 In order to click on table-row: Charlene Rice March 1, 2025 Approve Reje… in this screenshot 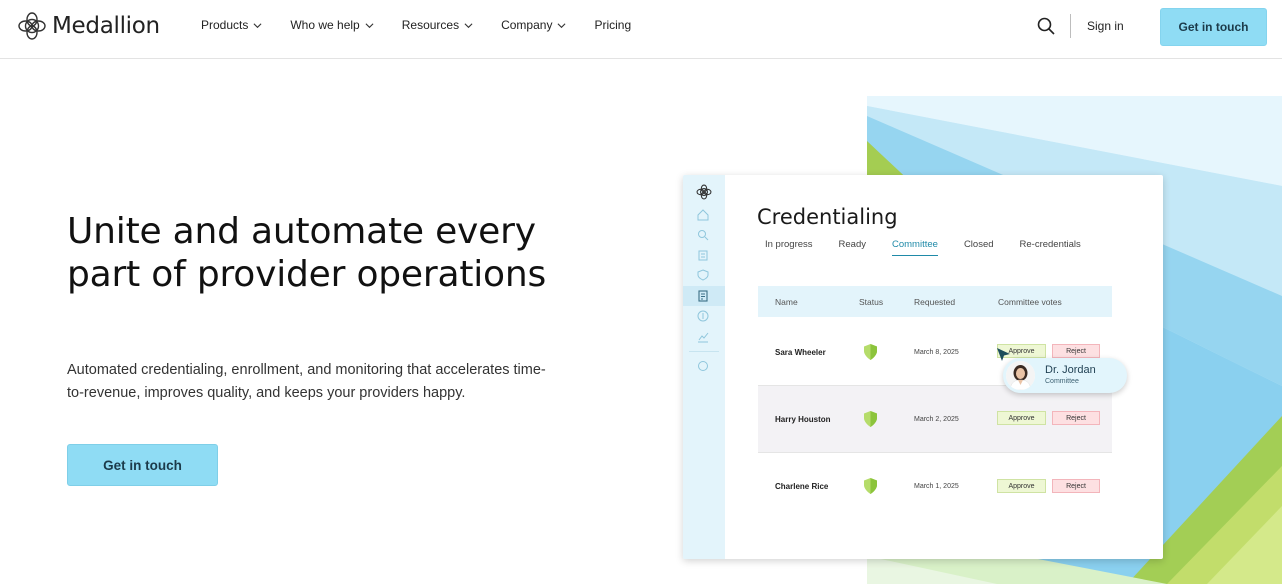, I will do `click(935, 486)`.